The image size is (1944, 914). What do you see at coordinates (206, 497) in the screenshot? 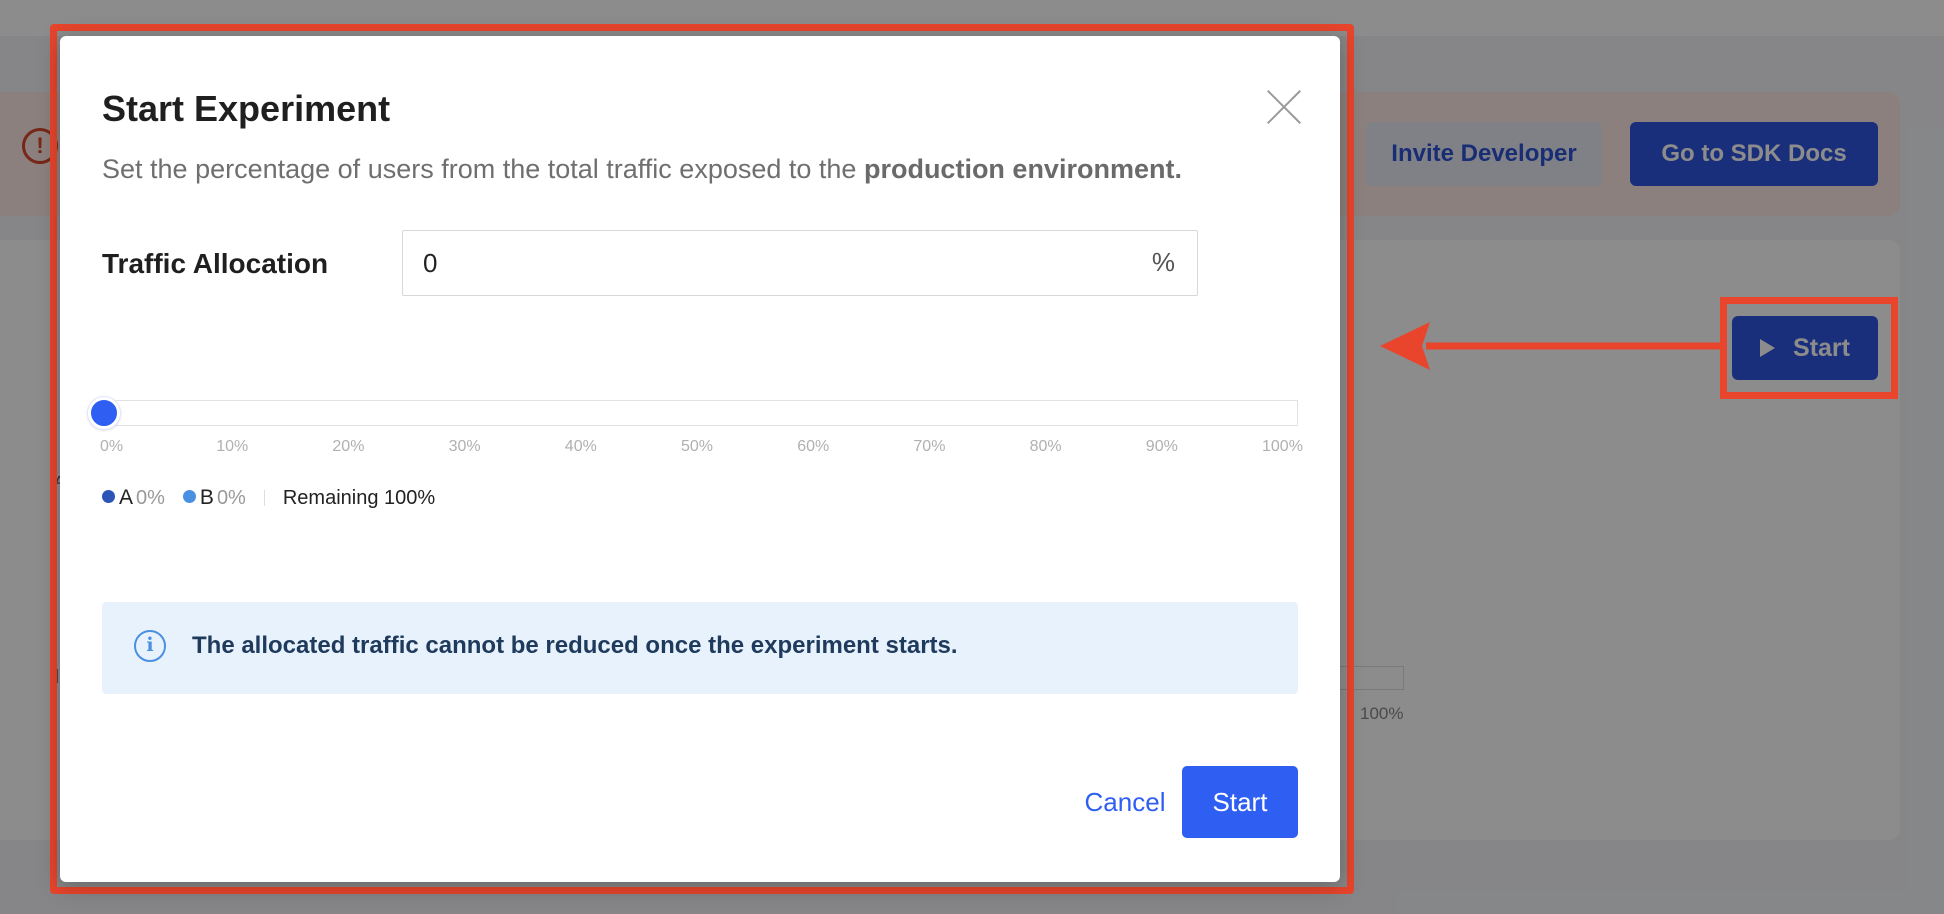
I see `variant-b-label: B` at bounding box center [206, 497].